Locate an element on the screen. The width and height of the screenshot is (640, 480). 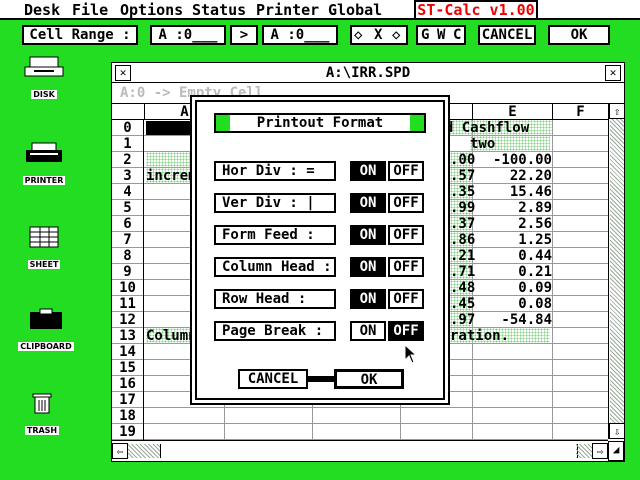
option-form-feed: Form Feed : is located at coordinates (275, 235).